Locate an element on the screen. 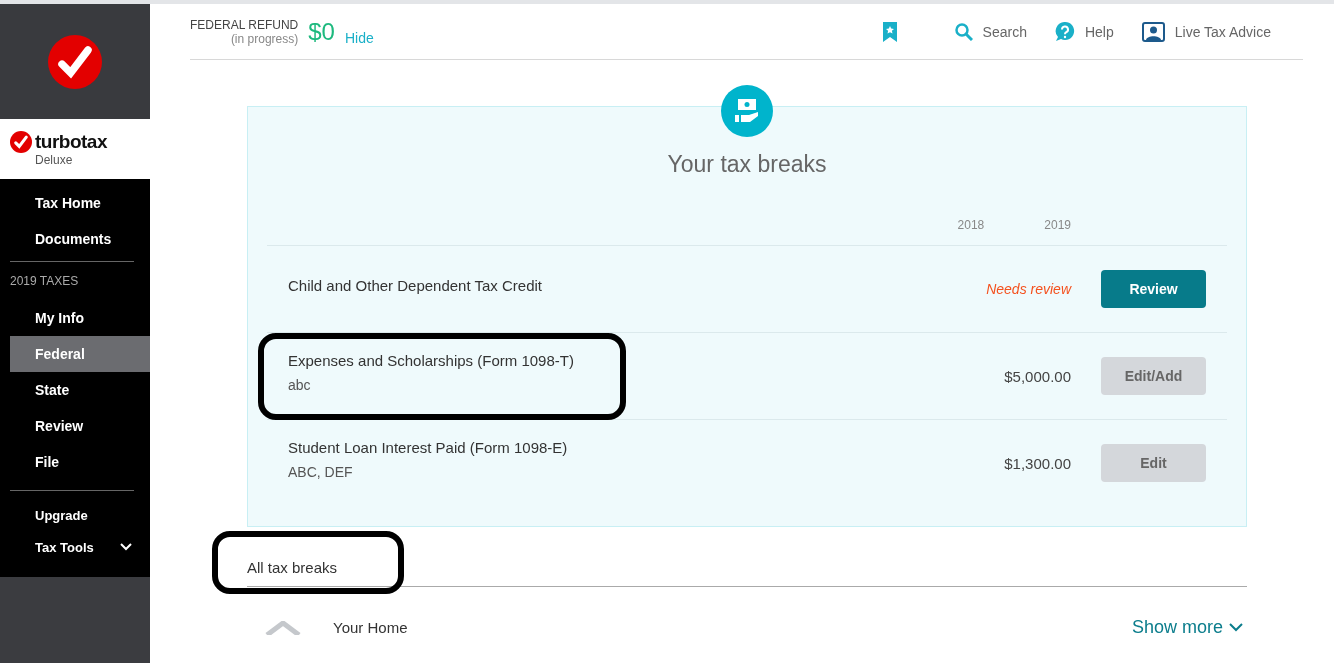  search-icon is located at coordinates (963, 31).